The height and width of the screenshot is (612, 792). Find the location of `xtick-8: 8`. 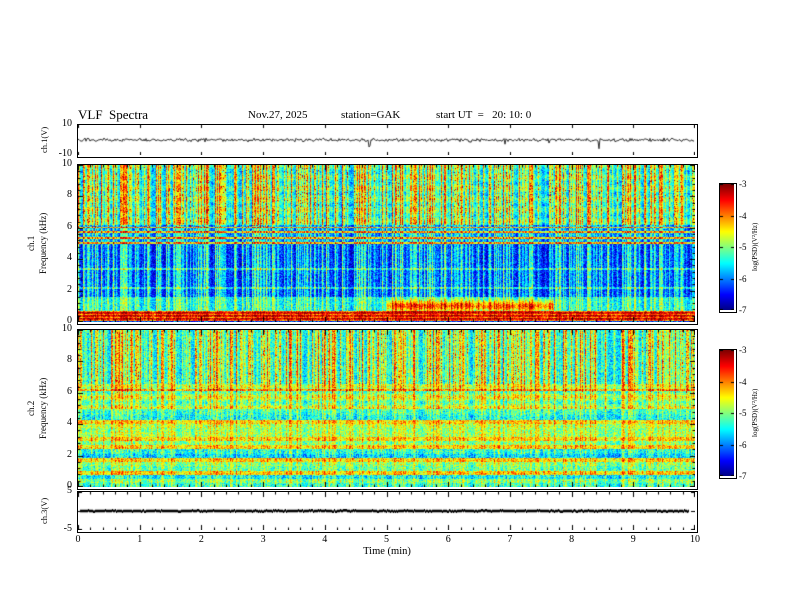

xtick-8: 8 is located at coordinates (572, 539).